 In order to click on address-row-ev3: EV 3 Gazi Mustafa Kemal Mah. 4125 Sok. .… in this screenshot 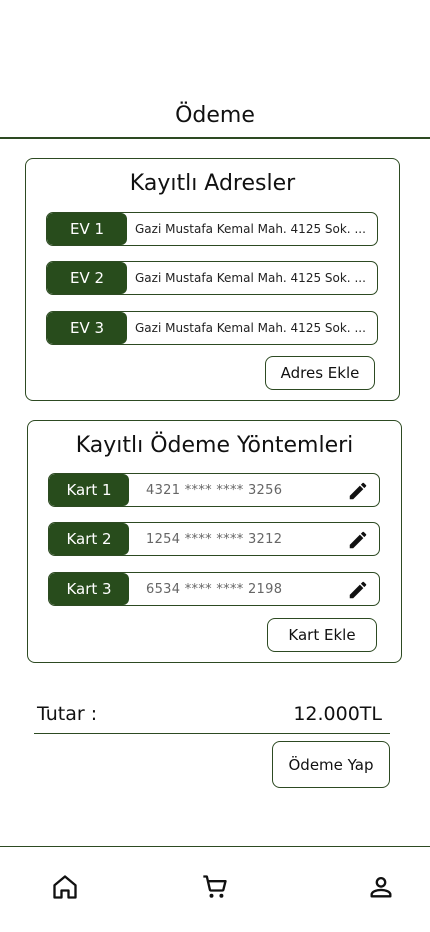, I will do `click(212, 328)`.